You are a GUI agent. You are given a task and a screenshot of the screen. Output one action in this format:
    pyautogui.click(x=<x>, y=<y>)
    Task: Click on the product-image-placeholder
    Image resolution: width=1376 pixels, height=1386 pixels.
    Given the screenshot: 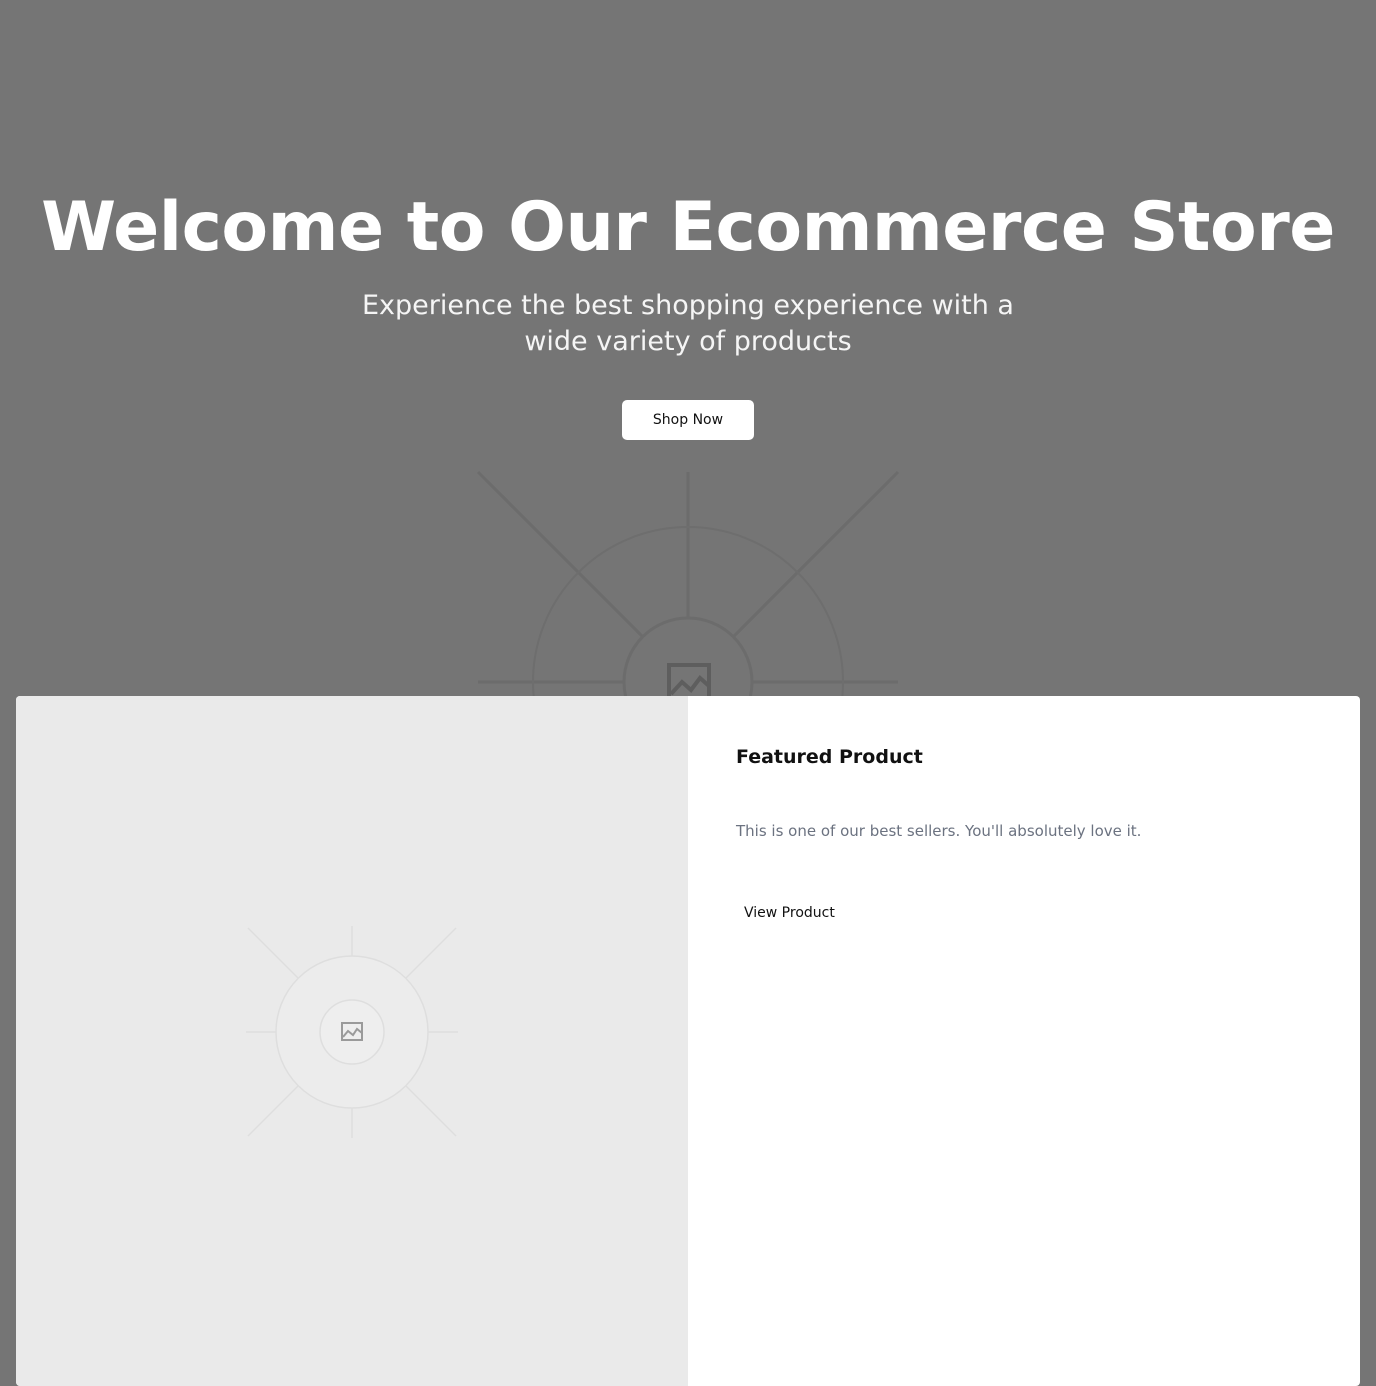 What is the action you would take?
    pyautogui.click(x=352, y=1032)
    